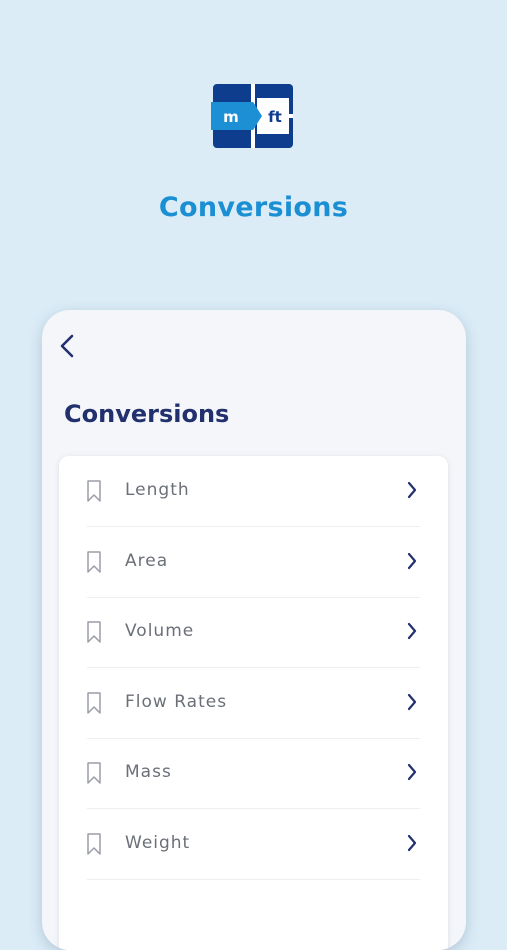 This screenshot has width=507, height=950. What do you see at coordinates (253, 844) in the screenshot?
I see `list-item-weight: Weight` at bounding box center [253, 844].